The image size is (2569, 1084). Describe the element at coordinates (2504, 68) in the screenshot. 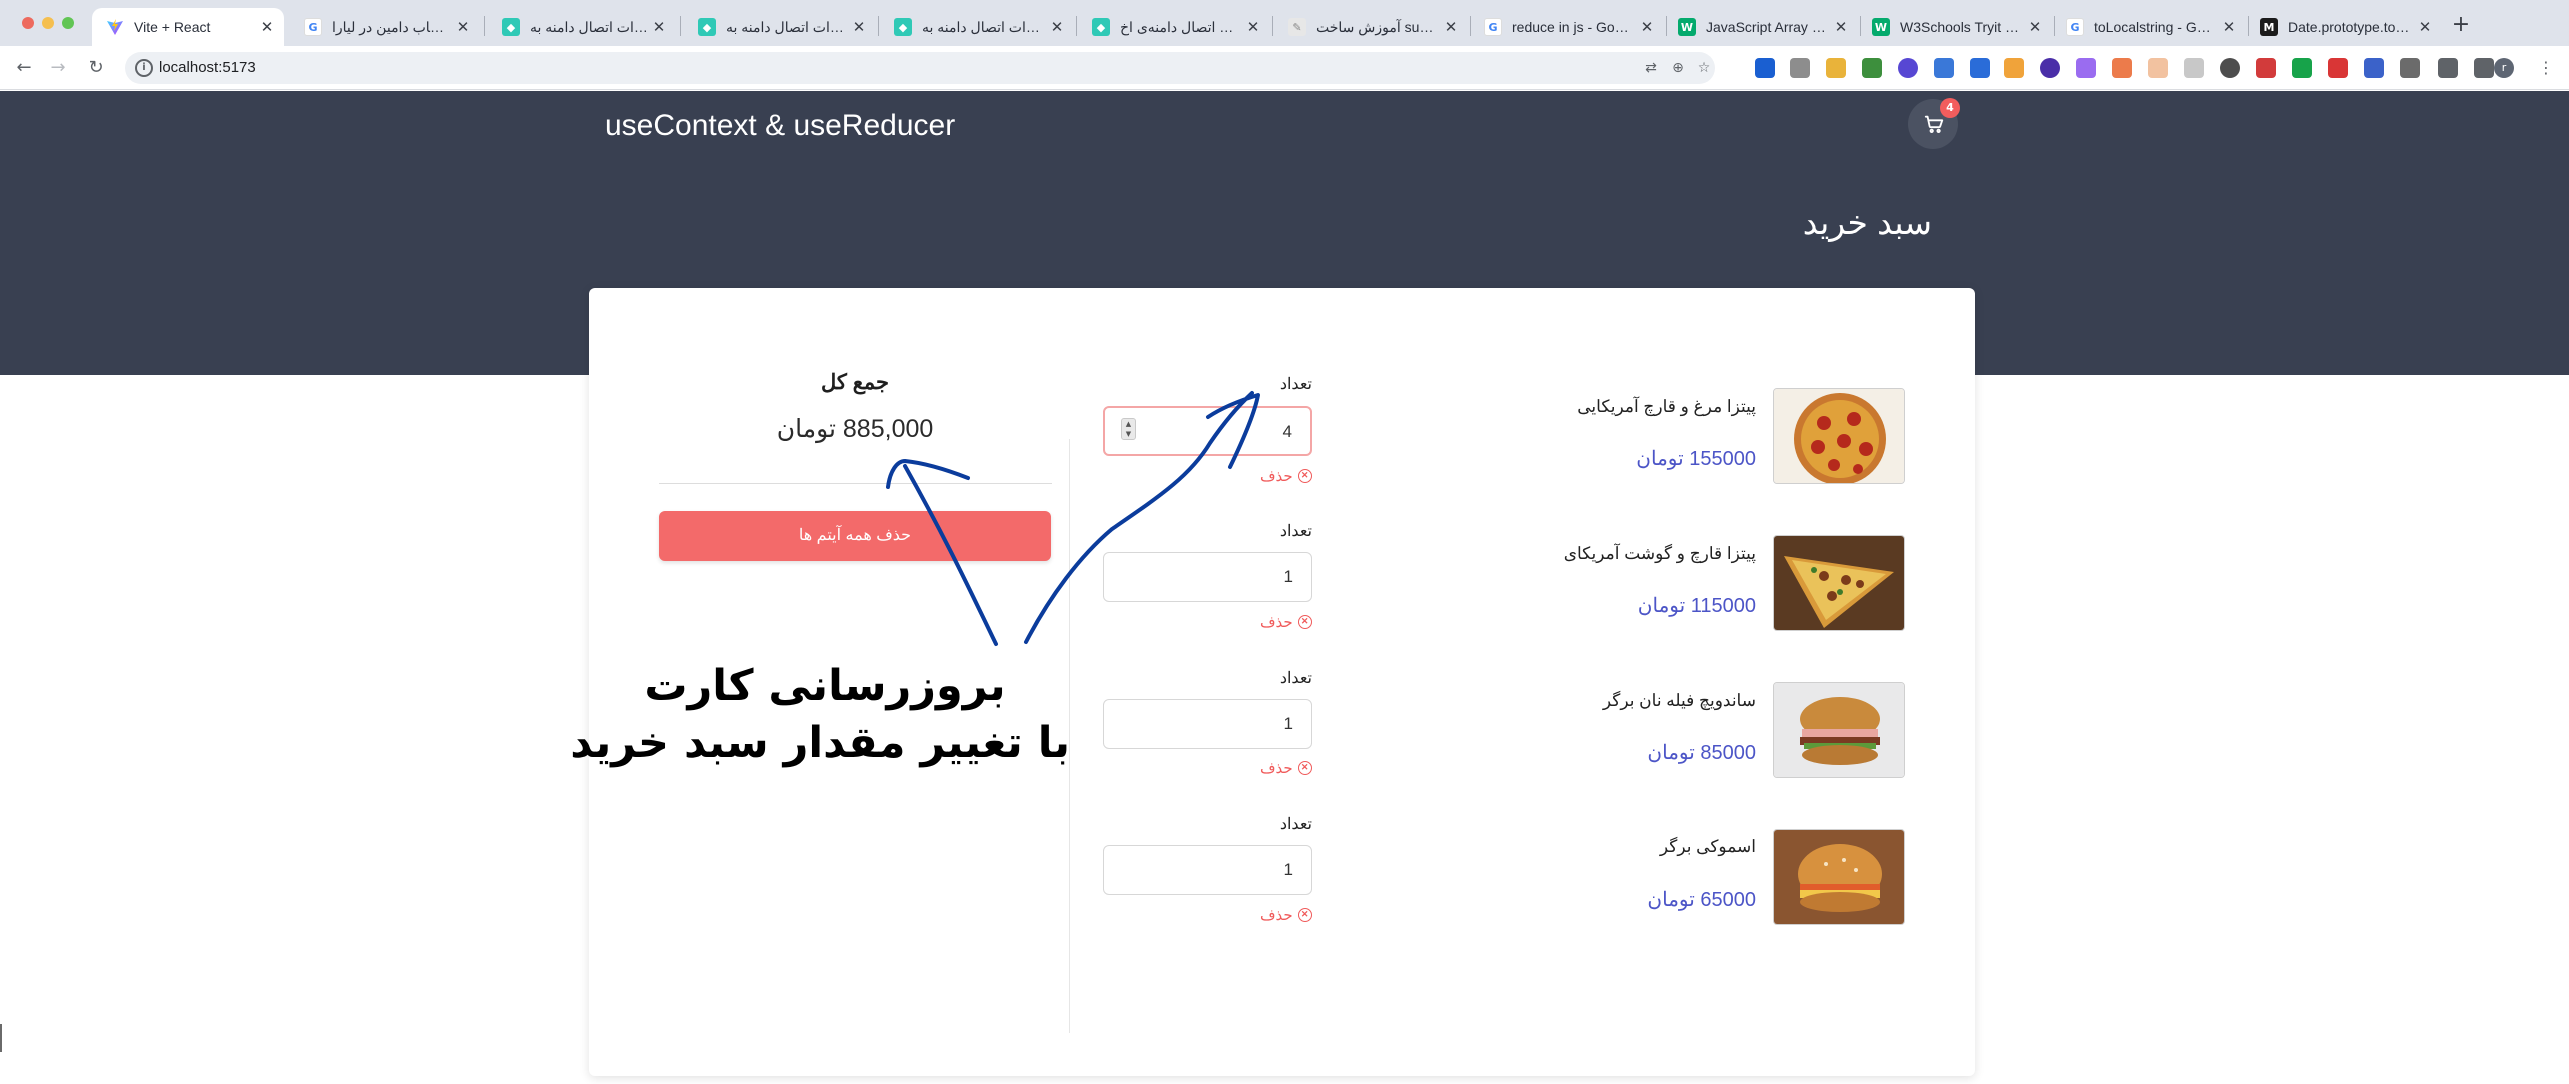

I see `profile-avatar: r` at that location.